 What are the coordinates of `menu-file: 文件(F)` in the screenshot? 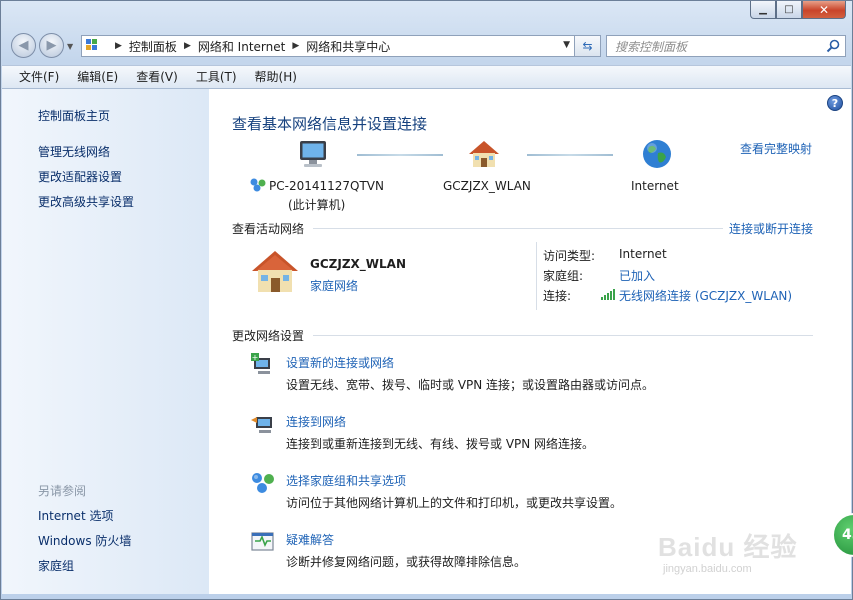 It's located at (39, 77).